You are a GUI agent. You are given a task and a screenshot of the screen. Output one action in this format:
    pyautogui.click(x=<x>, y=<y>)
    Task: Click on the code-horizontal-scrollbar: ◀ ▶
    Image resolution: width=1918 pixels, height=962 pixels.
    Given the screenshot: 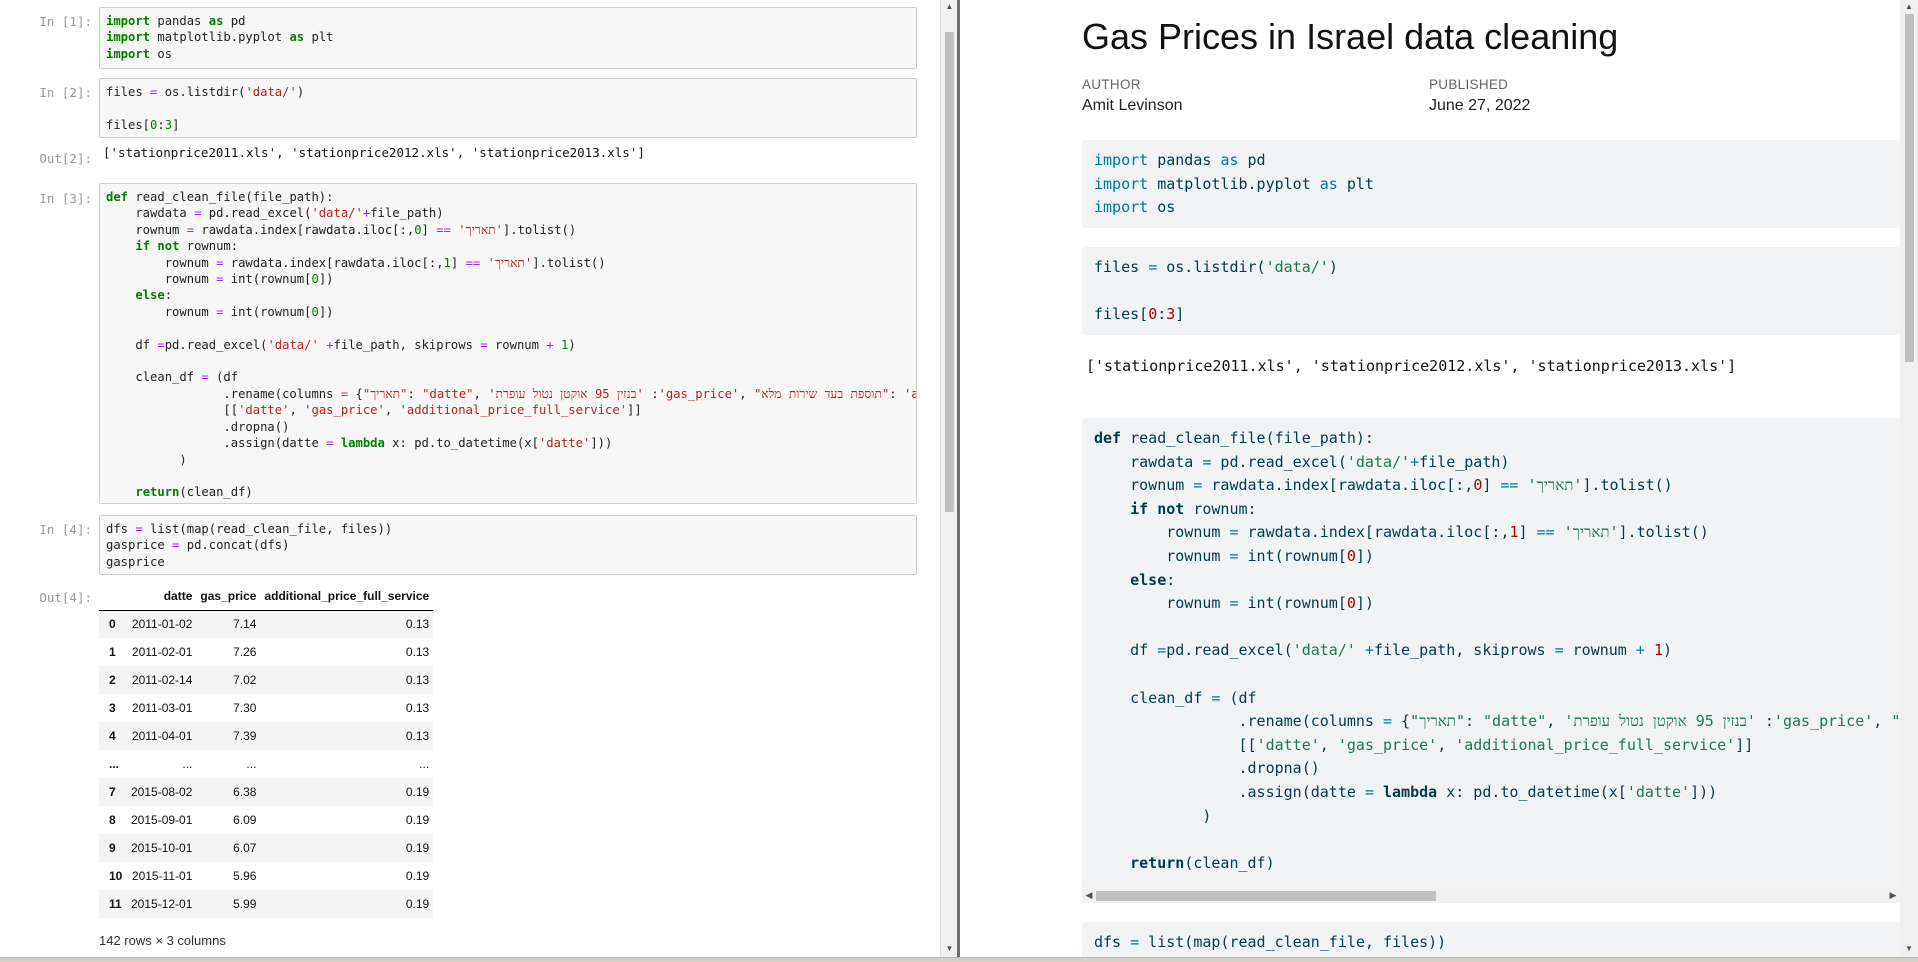 What is the action you would take?
    pyautogui.click(x=1491, y=895)
    